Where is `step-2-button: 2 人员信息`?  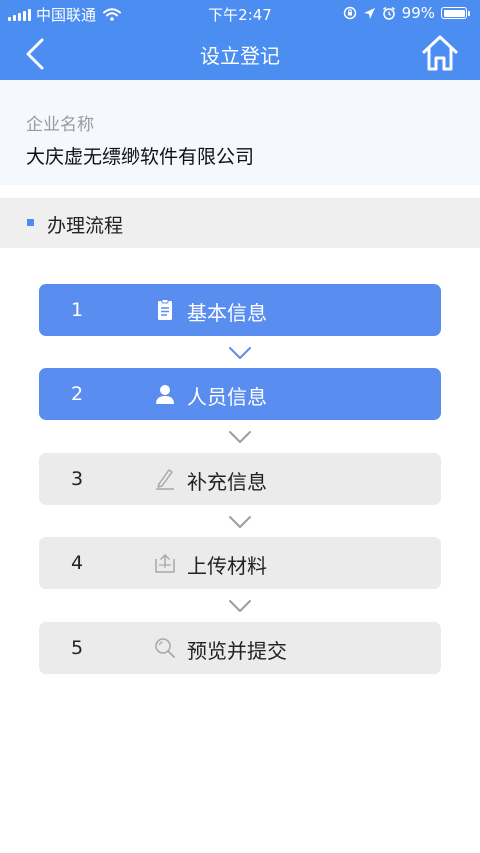
step-2-button: 2 人员信息 is located at coordinates (240, 394).